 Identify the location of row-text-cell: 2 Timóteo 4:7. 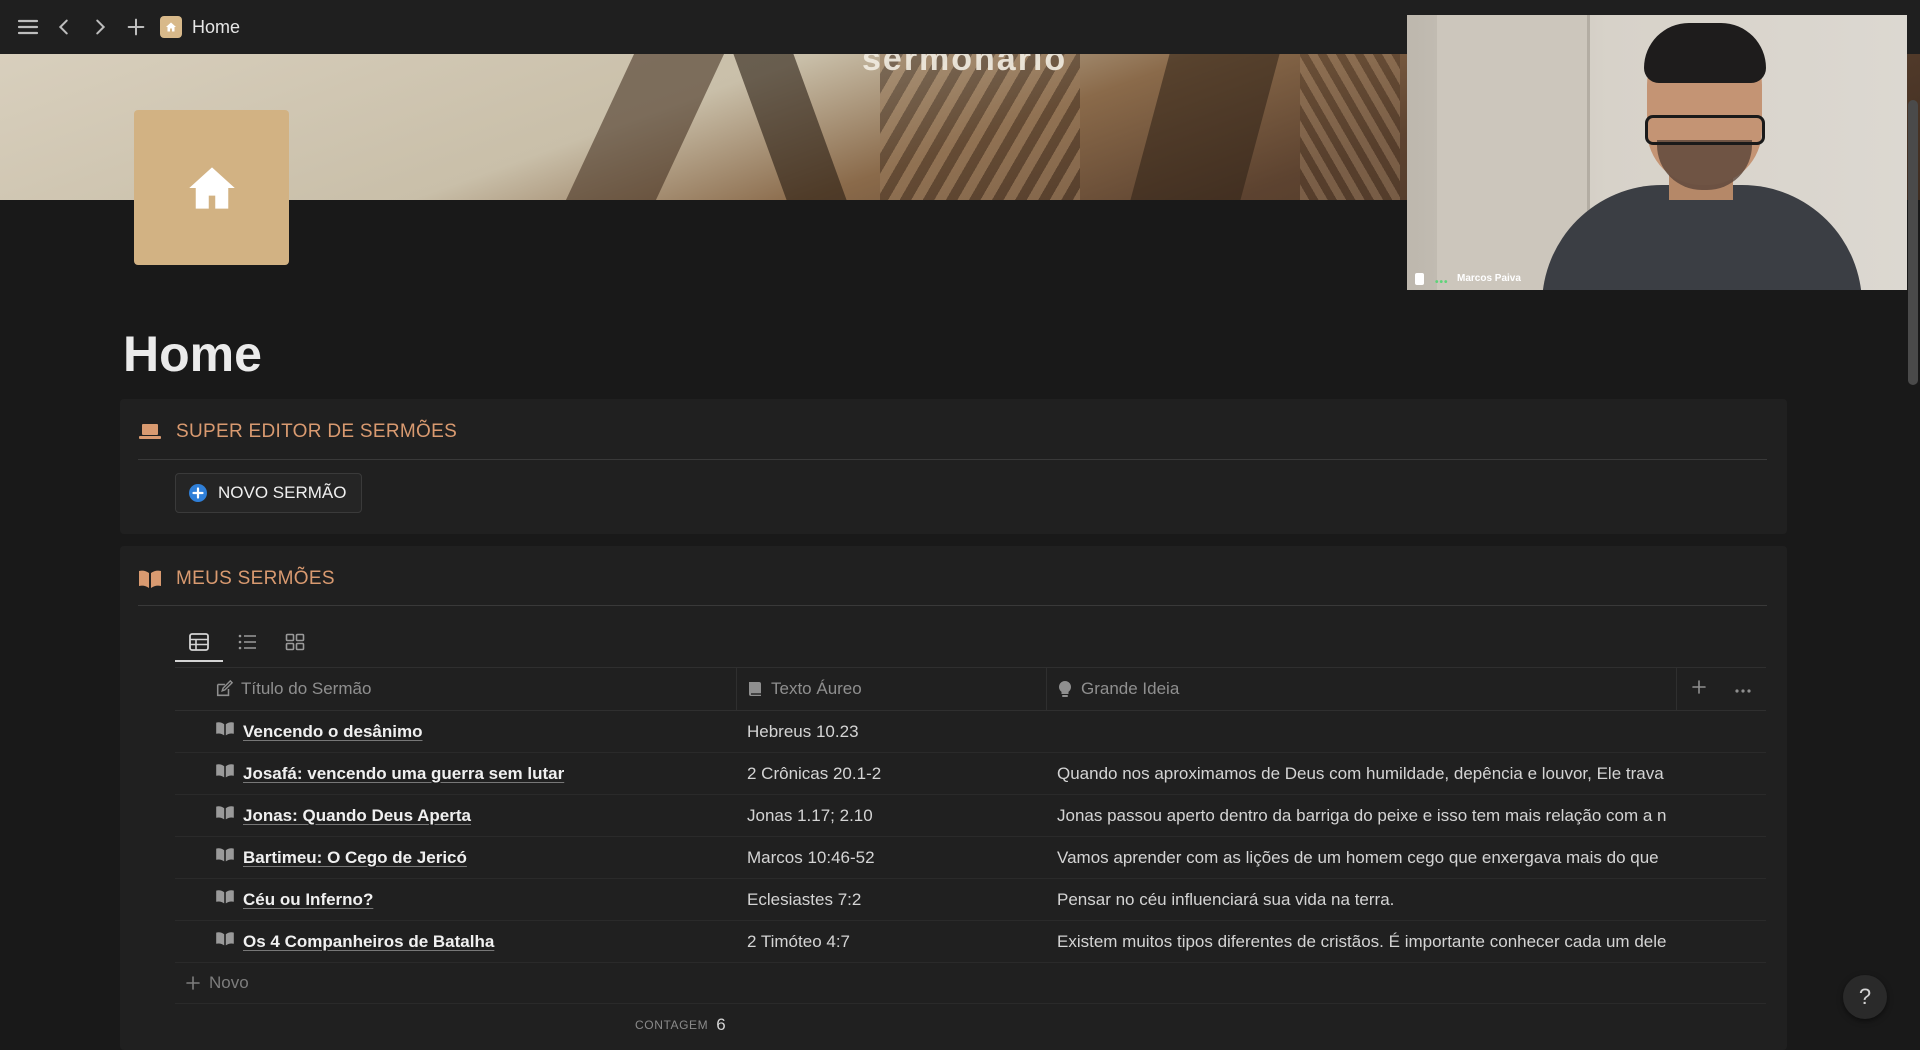
(892, 941).